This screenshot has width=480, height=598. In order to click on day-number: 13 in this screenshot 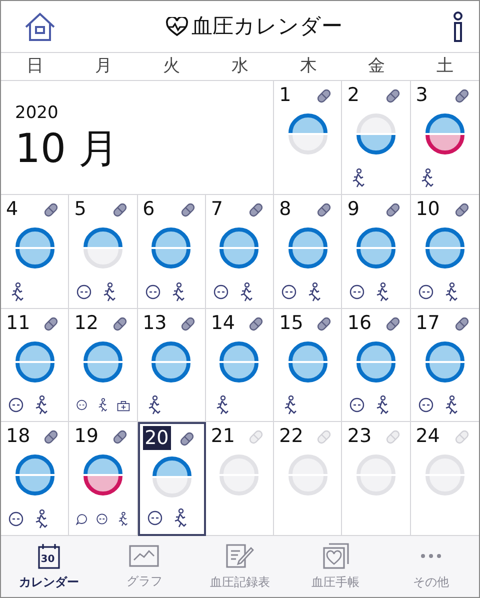, I will do `click(155, 322)`.